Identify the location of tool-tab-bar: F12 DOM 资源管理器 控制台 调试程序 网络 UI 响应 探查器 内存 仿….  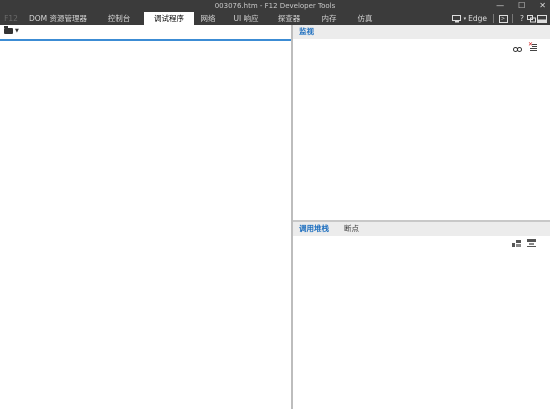
(275, 18).